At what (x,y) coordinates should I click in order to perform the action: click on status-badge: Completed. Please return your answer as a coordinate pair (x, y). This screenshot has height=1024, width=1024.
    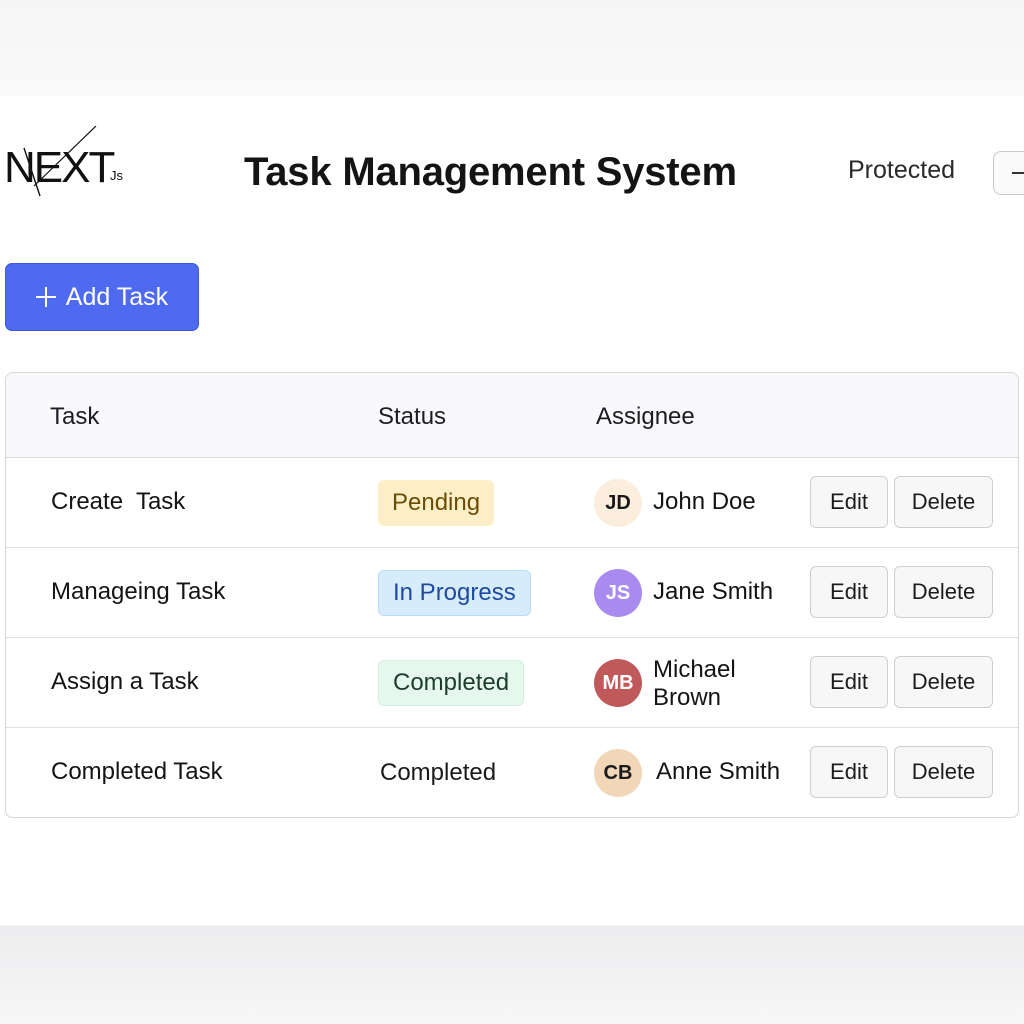
    Looking at the image, I should click on (451, 683).